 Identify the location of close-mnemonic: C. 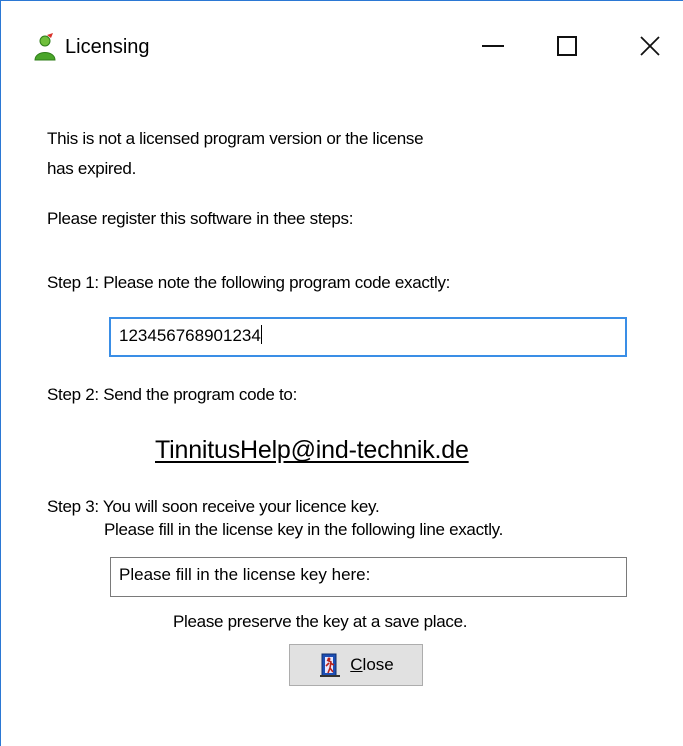
(356, 664).